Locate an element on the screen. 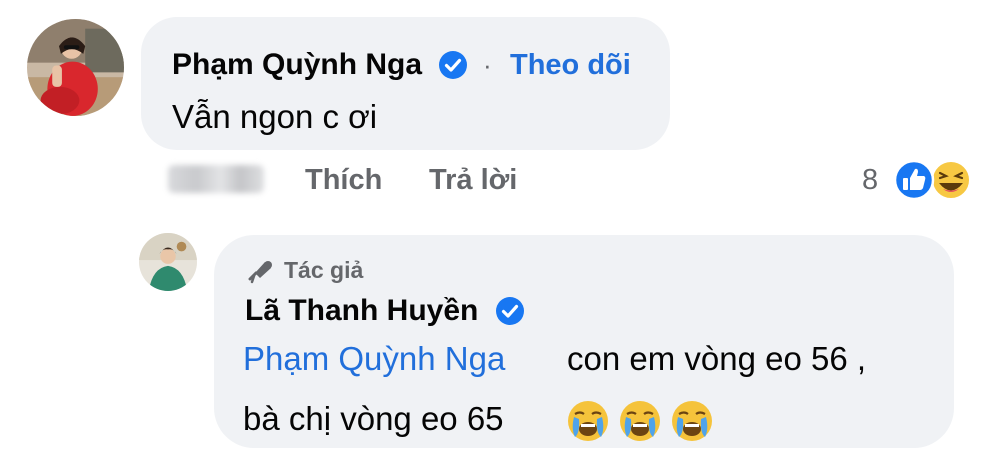  like-action: Thích is located at coordinates (343, 180).